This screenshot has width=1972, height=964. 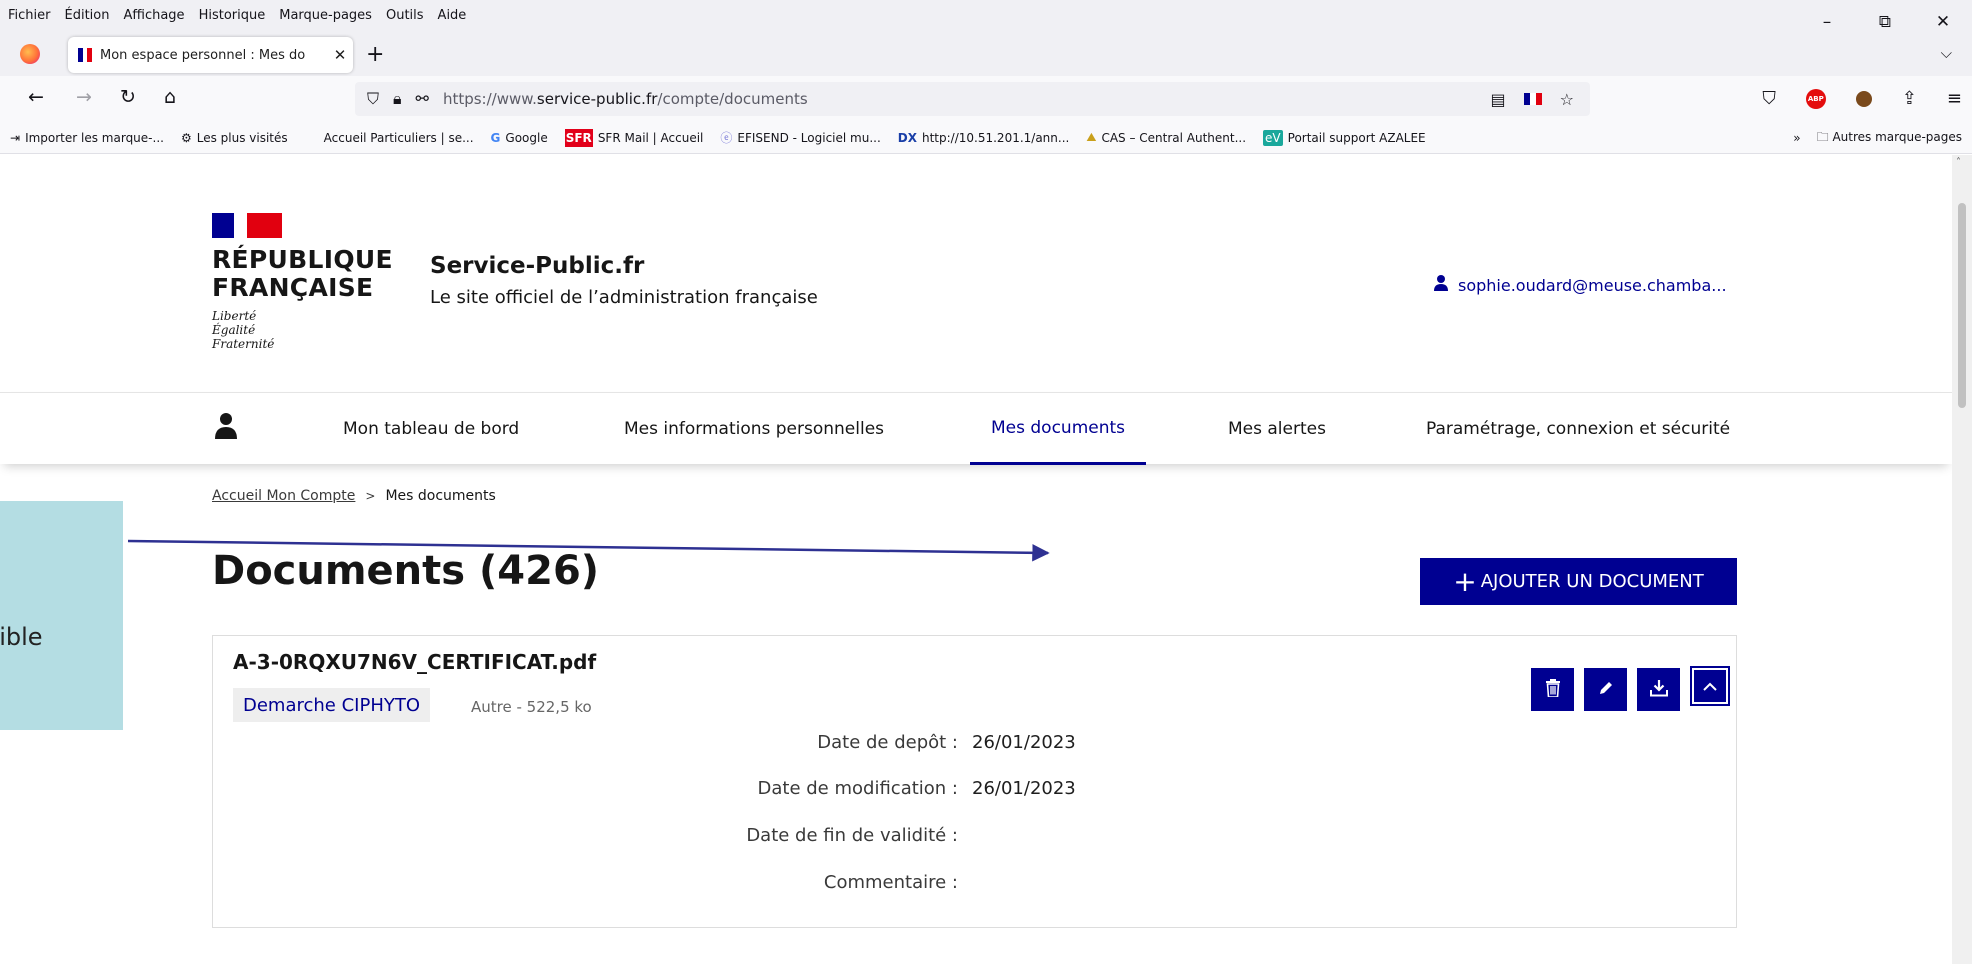 What do you see at coordinates (186, 137) in the screenshot?
I see `gear-icon: ⚙` at bounding box center [186, 137].